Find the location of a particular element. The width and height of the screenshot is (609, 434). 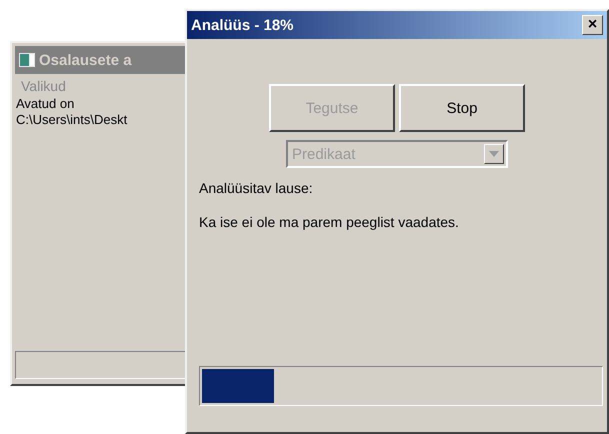

text-line: Avatud on is located at coordinates (45, 104).